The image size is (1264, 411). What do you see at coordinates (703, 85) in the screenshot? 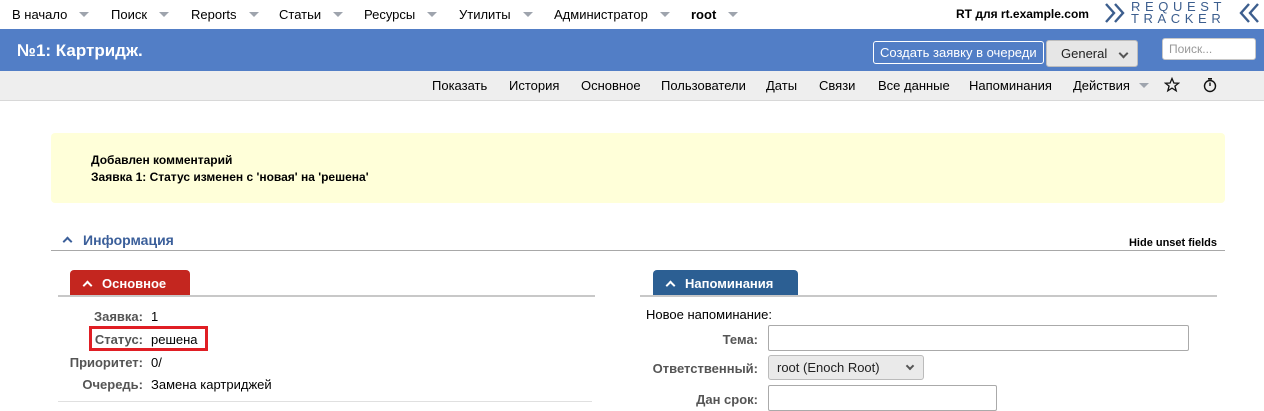
I see `tab-people: Пользователи` at bounding box center [703, 85].